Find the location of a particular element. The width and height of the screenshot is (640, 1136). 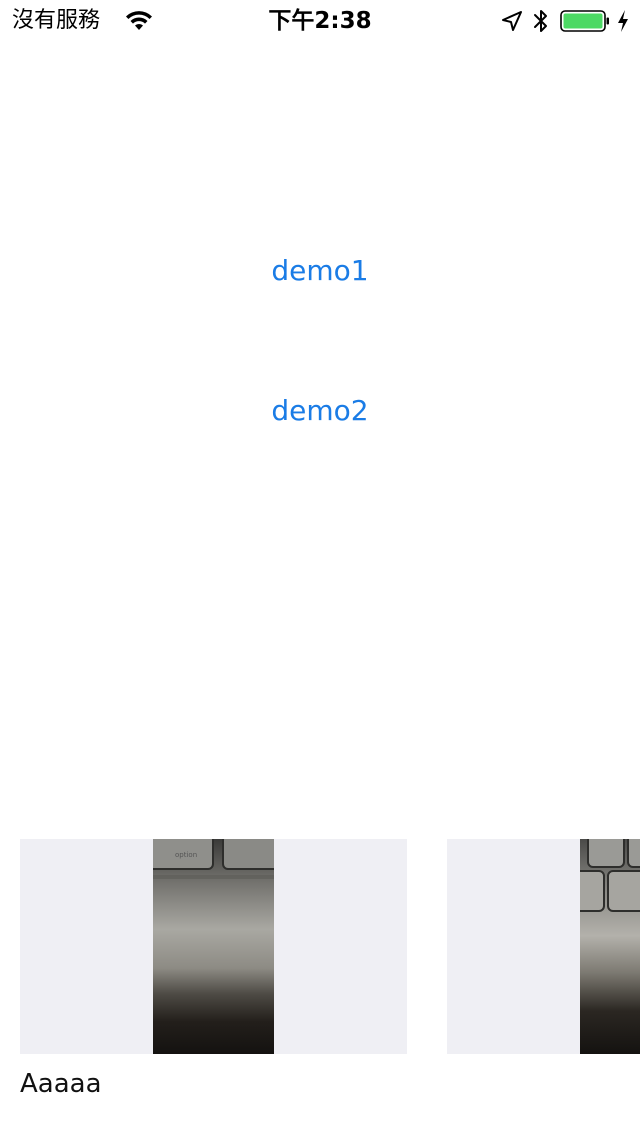

charging-bolt-icon is located at coordinates (623, 21).